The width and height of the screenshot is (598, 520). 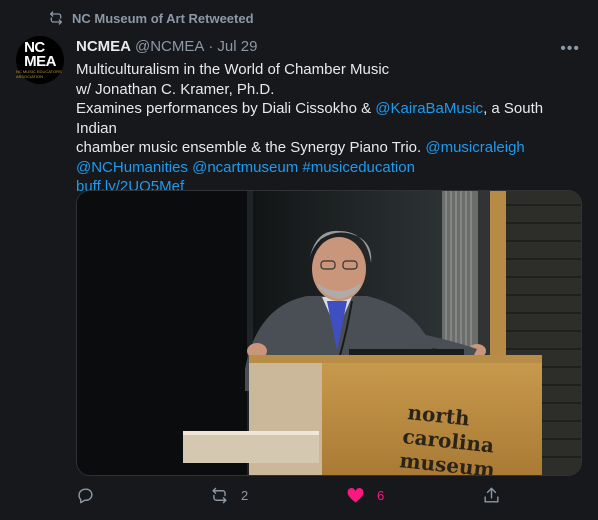 What do you see at coordinates (237, 46) in the screenshot?
I see `tweet-date: Jul 29` at bounding box center [237, 46].